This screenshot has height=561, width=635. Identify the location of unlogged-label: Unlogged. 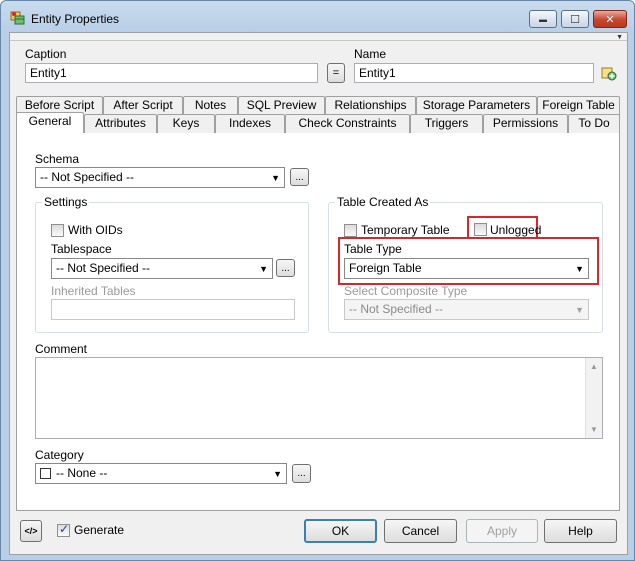
(516, 230).